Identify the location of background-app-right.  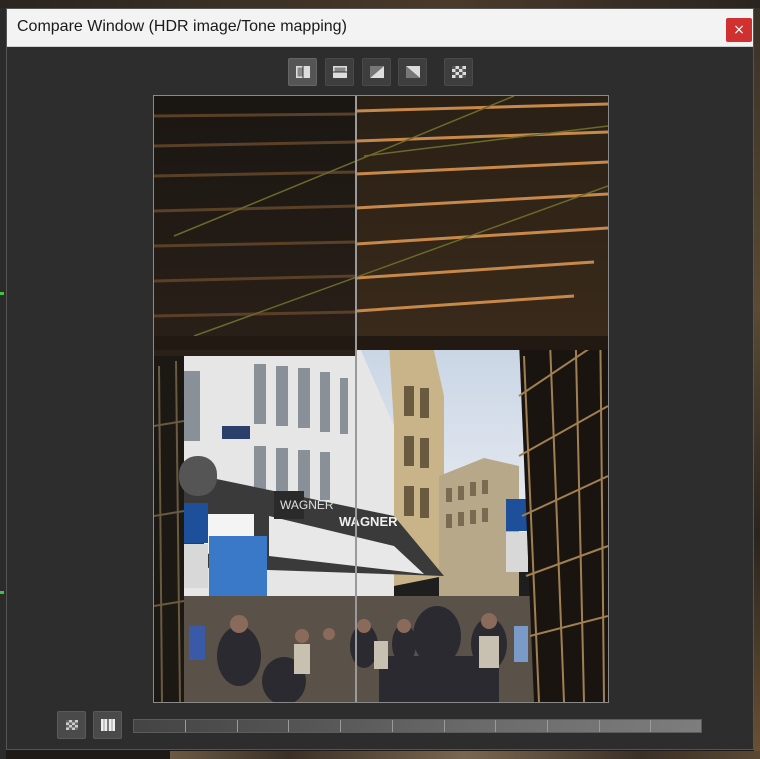
(757, 383).